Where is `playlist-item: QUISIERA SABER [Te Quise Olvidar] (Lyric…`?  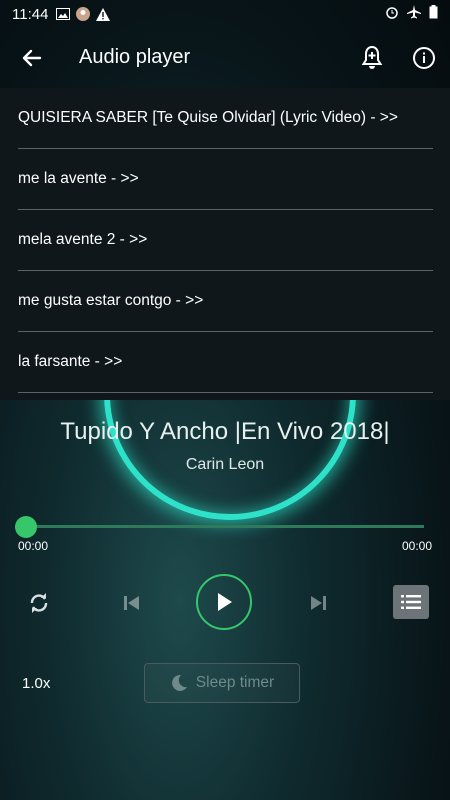
playlist-item: QUISIERA SABER [Te Quise Olvidar] (Lyric… is located at coordinates (225, 118).